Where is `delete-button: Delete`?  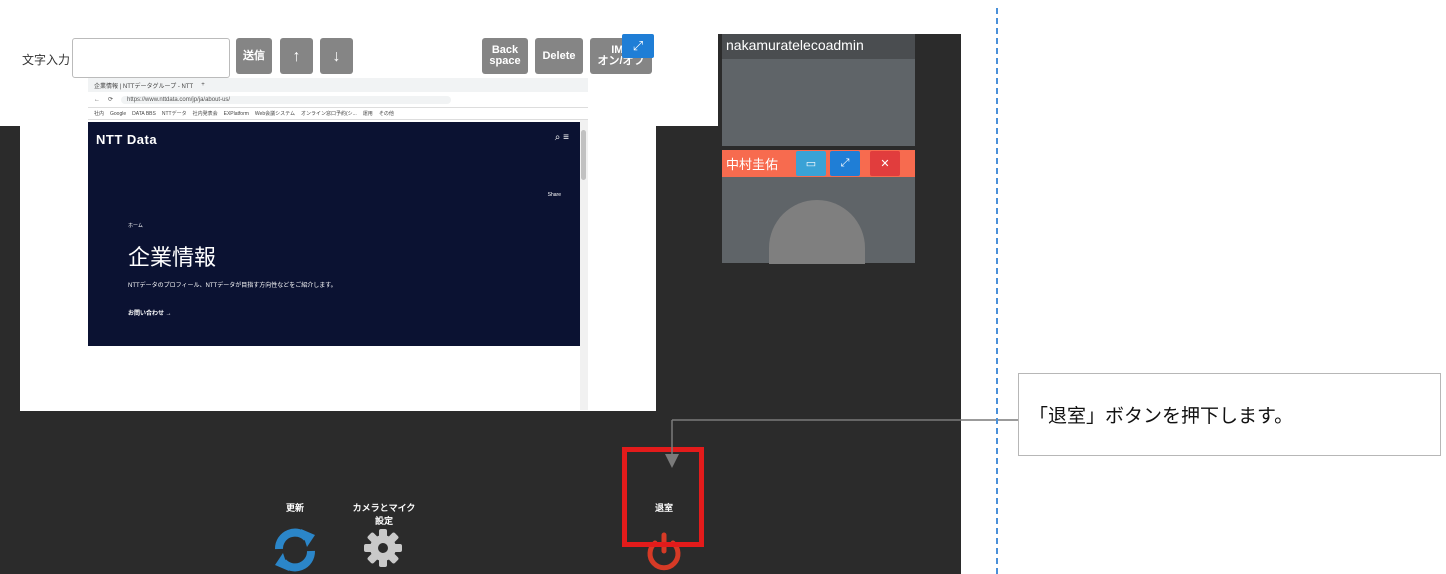 delete-button: Delete is located at coordinates (559, 56).